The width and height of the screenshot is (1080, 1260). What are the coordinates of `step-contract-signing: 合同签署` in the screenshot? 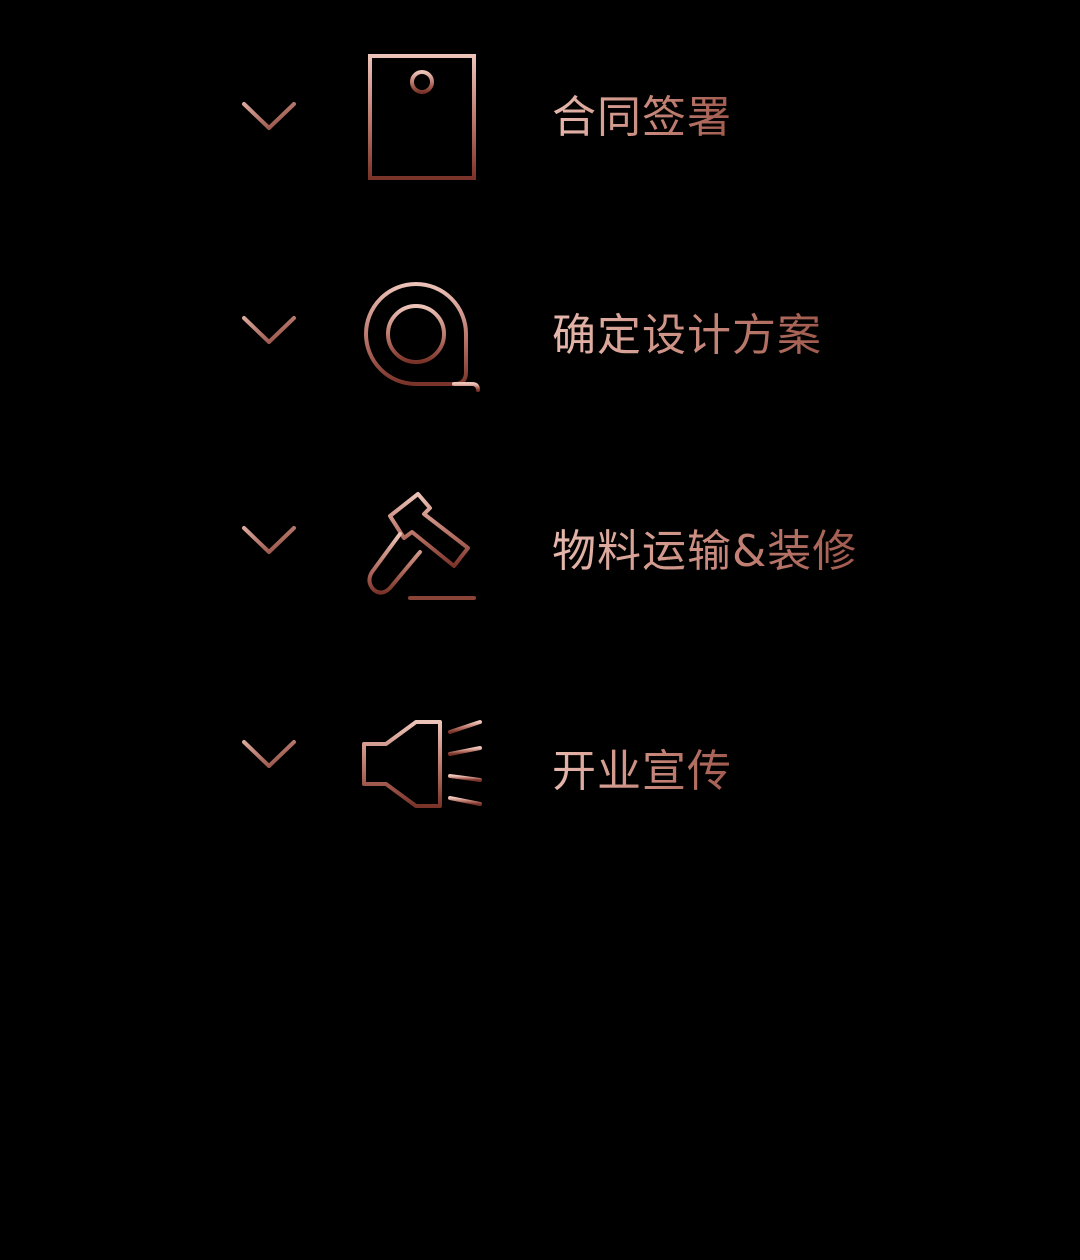 It's located at (540, 120).